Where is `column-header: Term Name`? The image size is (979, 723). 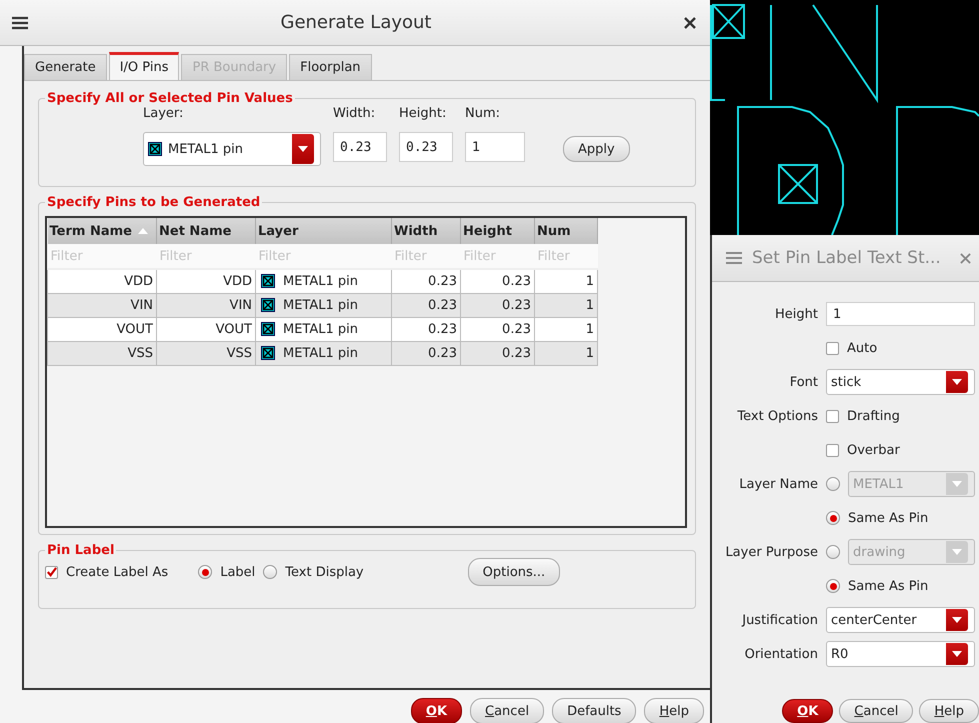 column-header: Term Name is located at coordinates (102, 231).